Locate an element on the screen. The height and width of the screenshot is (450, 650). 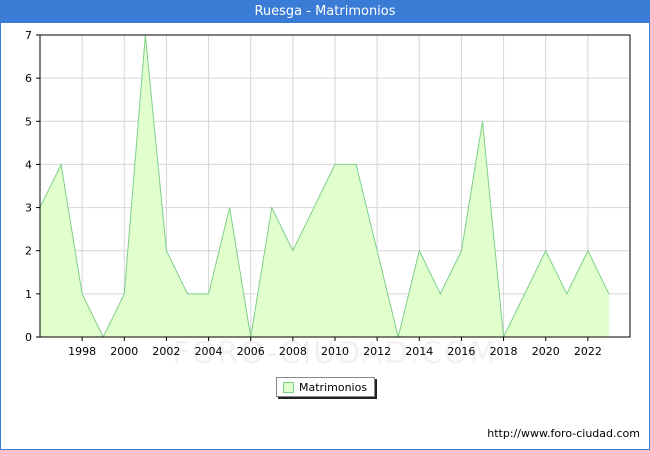
y-tick-label: 6 is located at coordinates (28, 78).